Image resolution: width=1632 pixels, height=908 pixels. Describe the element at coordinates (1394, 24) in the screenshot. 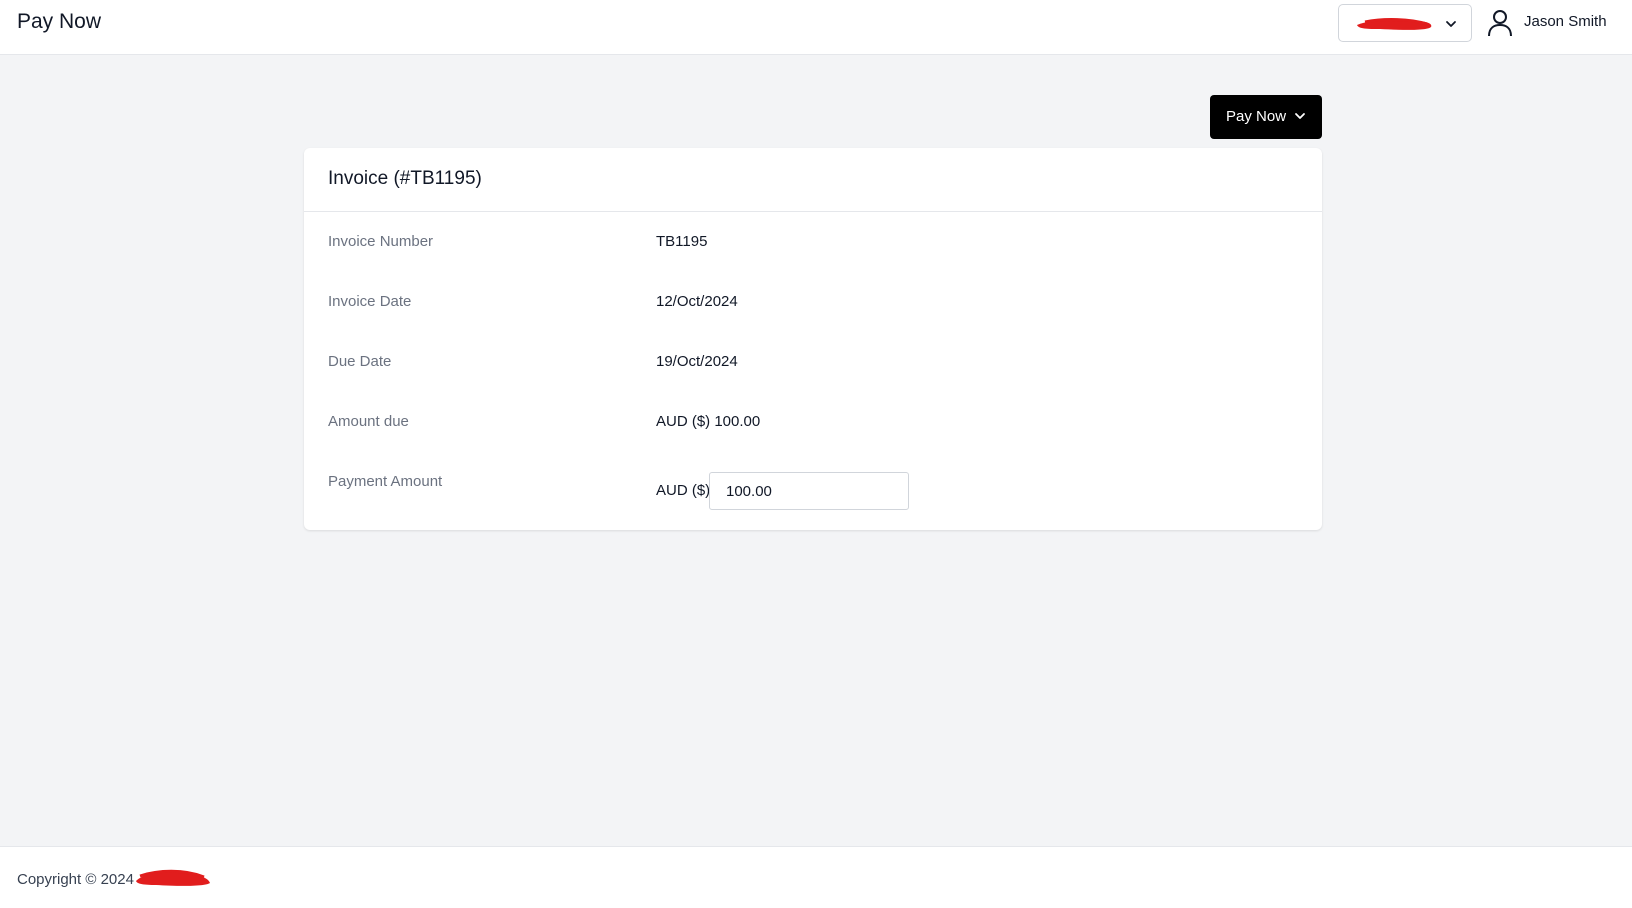

I see `redacted-organization-name` at that location.